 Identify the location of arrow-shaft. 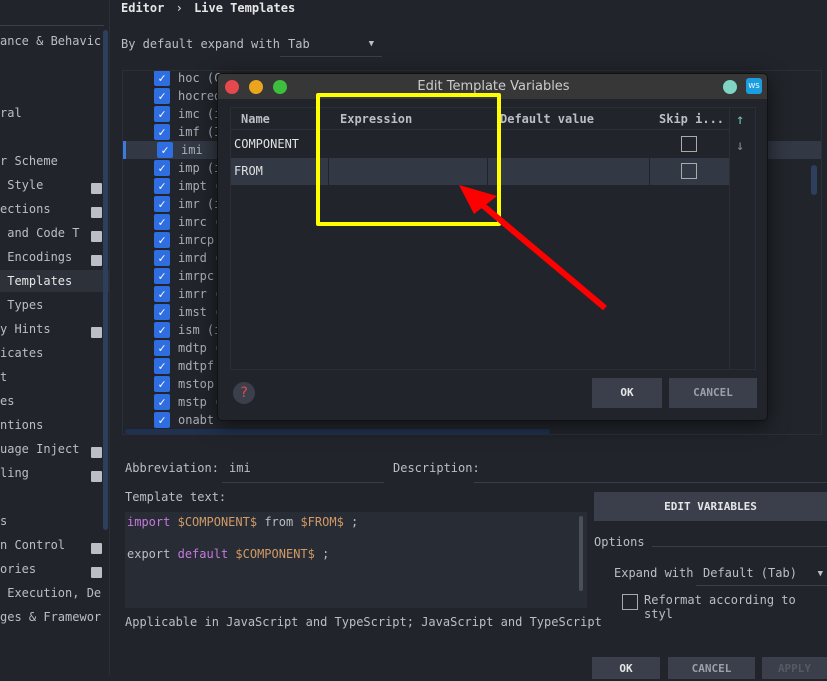
(542, 255).